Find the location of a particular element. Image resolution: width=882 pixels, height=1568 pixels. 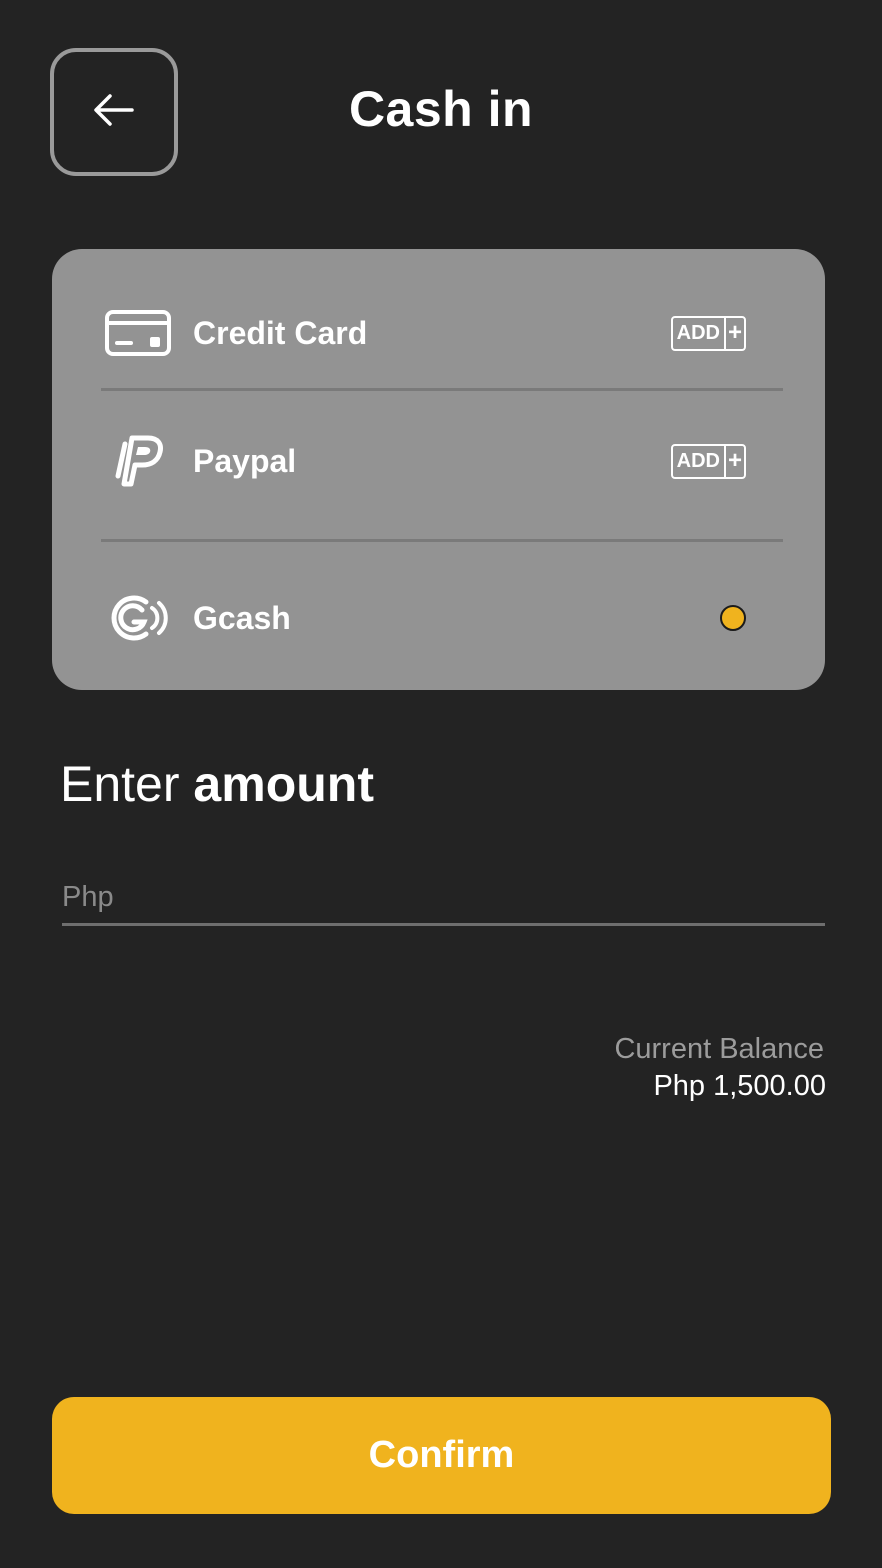

credit-card-icon is located at coordinates (138, 333).